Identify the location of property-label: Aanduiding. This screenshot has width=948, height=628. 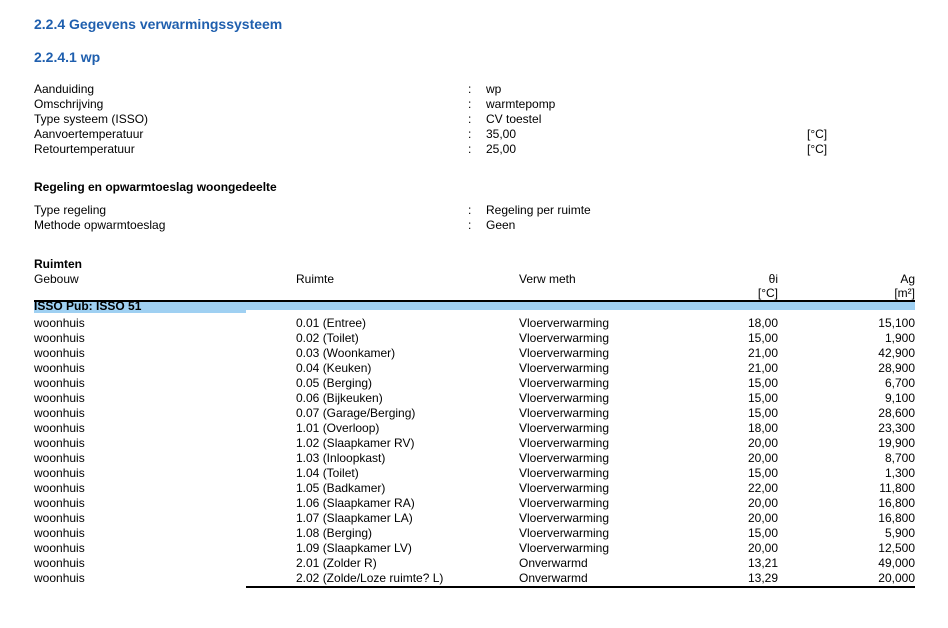
(64, 89).